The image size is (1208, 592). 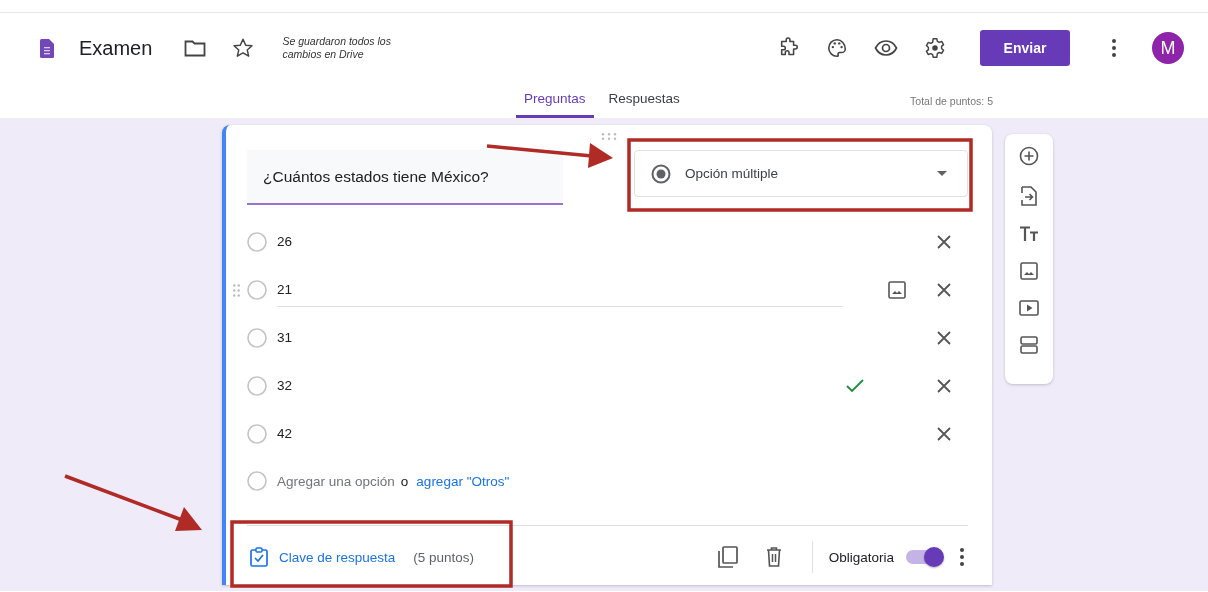 What do you see at coordinates (801, 173) in the screenshot?
I see `question-type-dropdown: Opción múltiple` at bounding box center [801, 173].